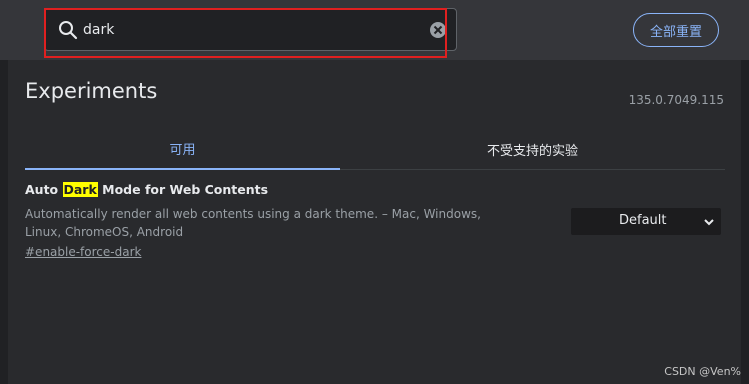 Image resolution: width=749 pixels, height=384 pixels. Describe the element at coordinates (676, 100) in the screenshot. I see `version-label: 135.0.7049.115` at that location.